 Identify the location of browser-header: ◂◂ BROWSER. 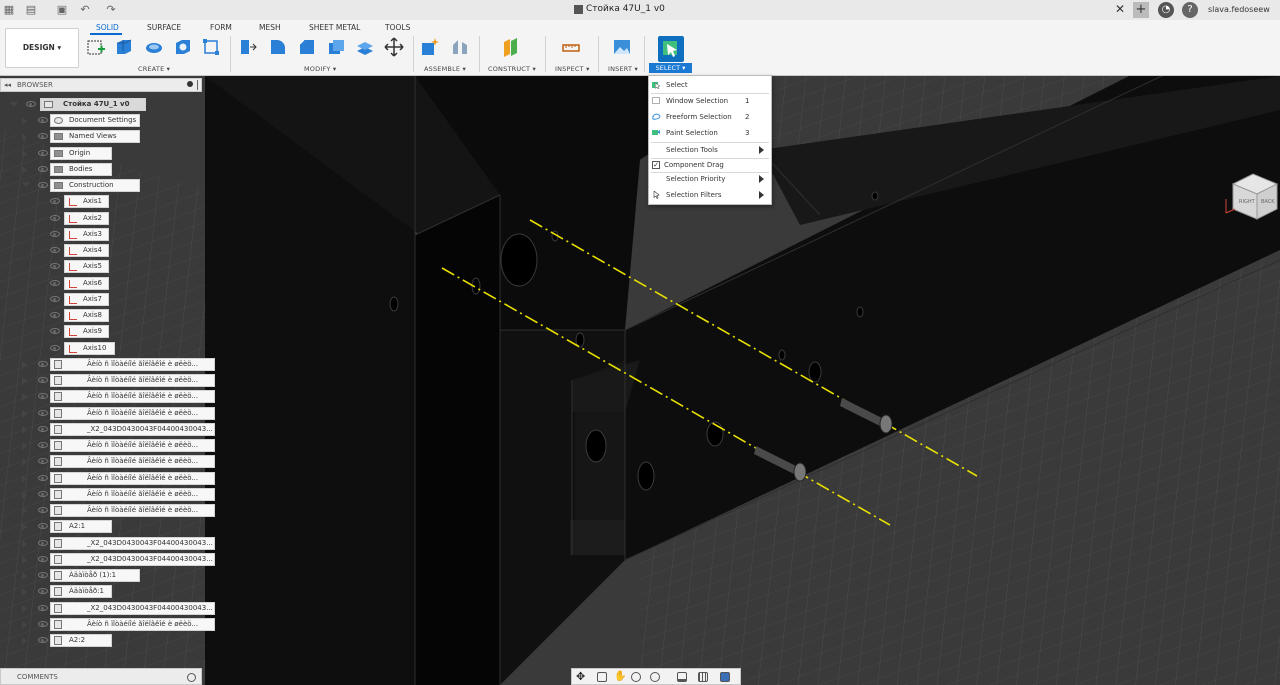
(101, 85).